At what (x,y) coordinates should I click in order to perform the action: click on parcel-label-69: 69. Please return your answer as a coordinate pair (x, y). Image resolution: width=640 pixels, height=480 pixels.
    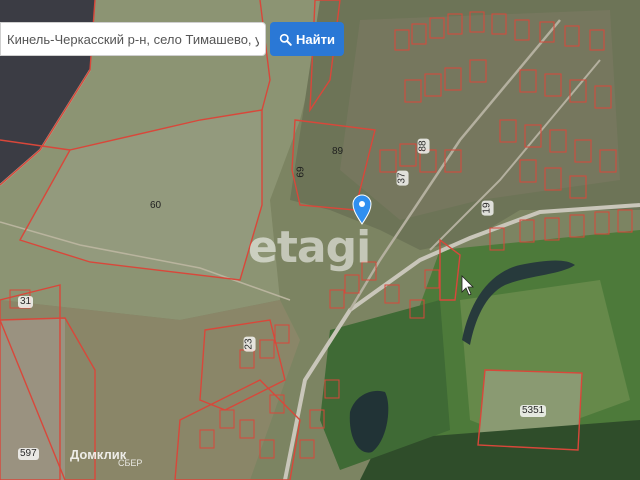
    Looking at the image, I should click on (301, 172).